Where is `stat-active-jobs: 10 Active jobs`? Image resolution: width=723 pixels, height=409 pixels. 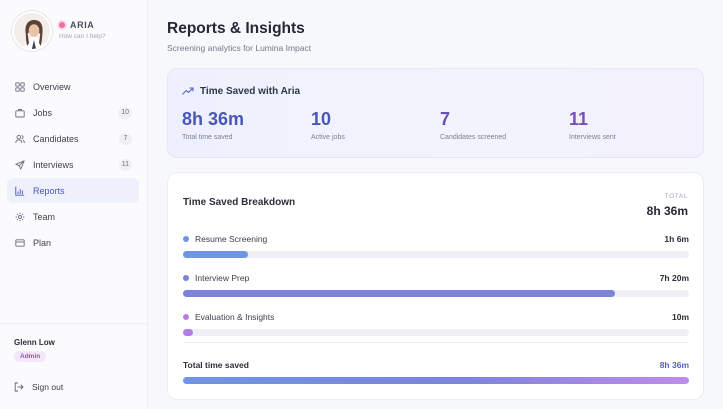
stat-active-jobs: 10 Active jobs is located at coordinates (328, 125).